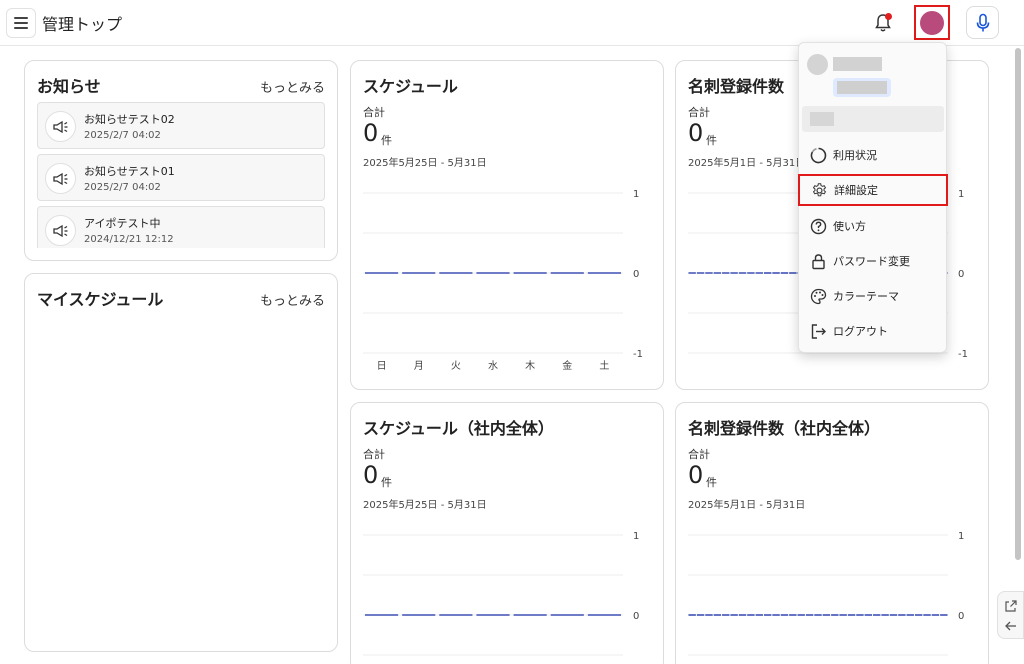 The width and height of the screenshot is (1024, 664). Describe the element at coordinates (122, 223) in the screenshot. I see `notice-title: アイポテスト中` at that location.